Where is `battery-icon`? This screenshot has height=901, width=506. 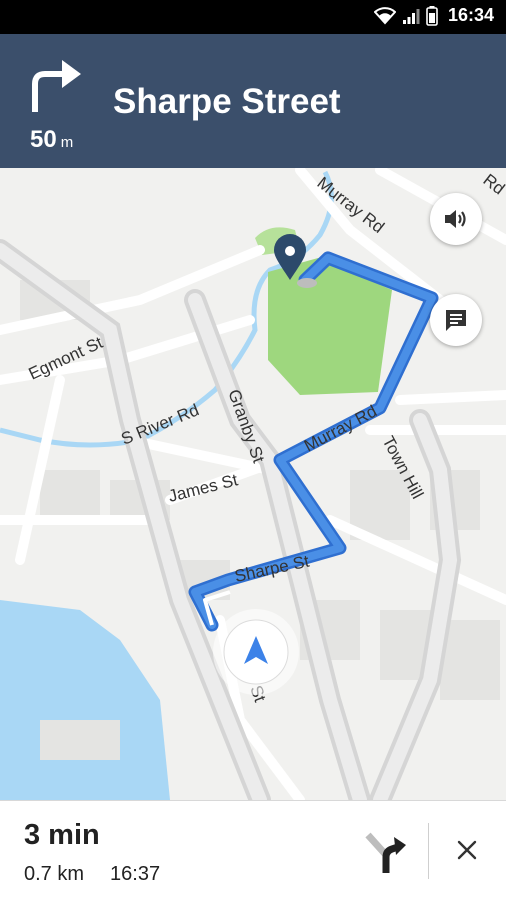 battery-icon is located at coordinates (432, 15).